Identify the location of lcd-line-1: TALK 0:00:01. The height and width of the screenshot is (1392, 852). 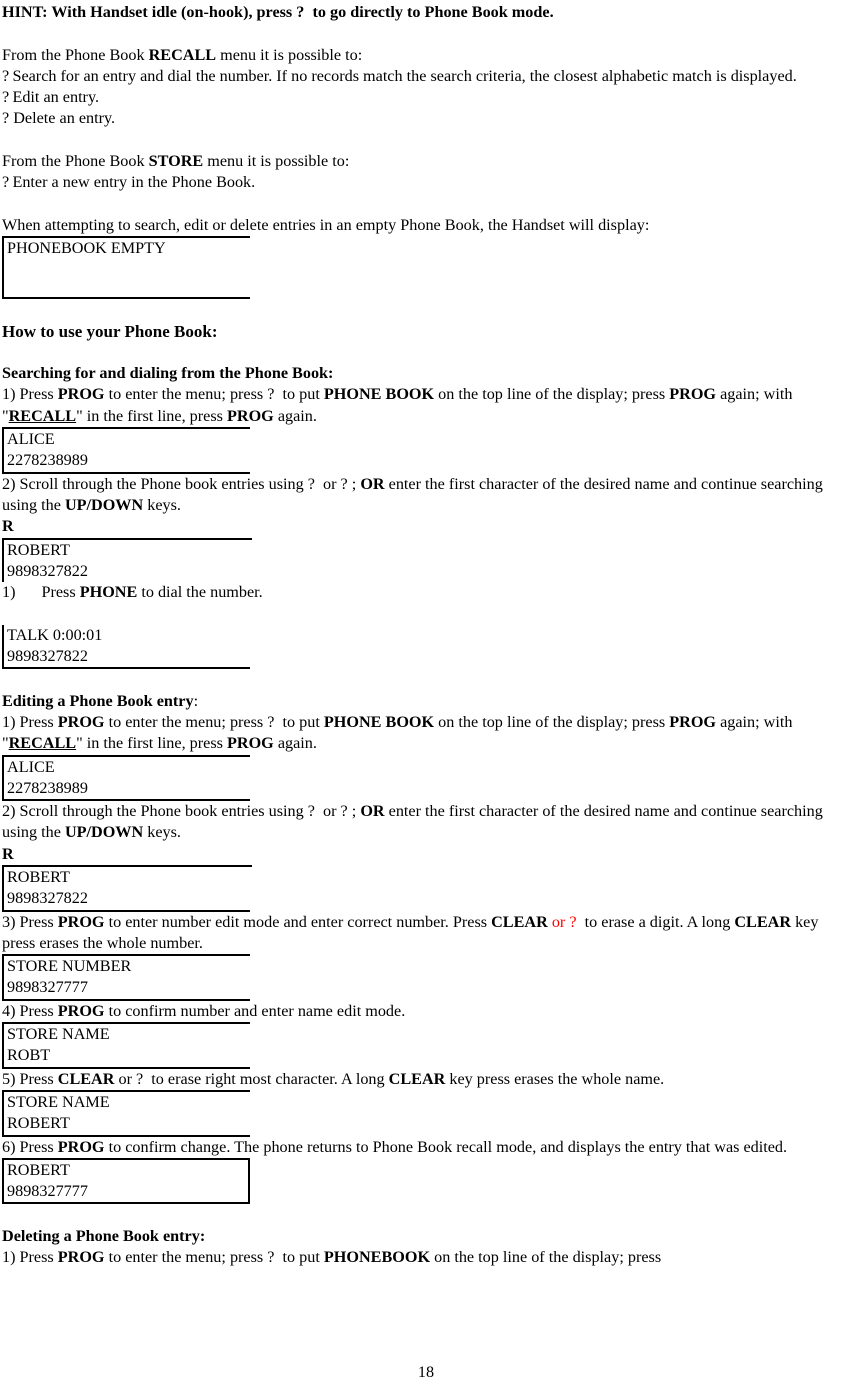
(55, 634).